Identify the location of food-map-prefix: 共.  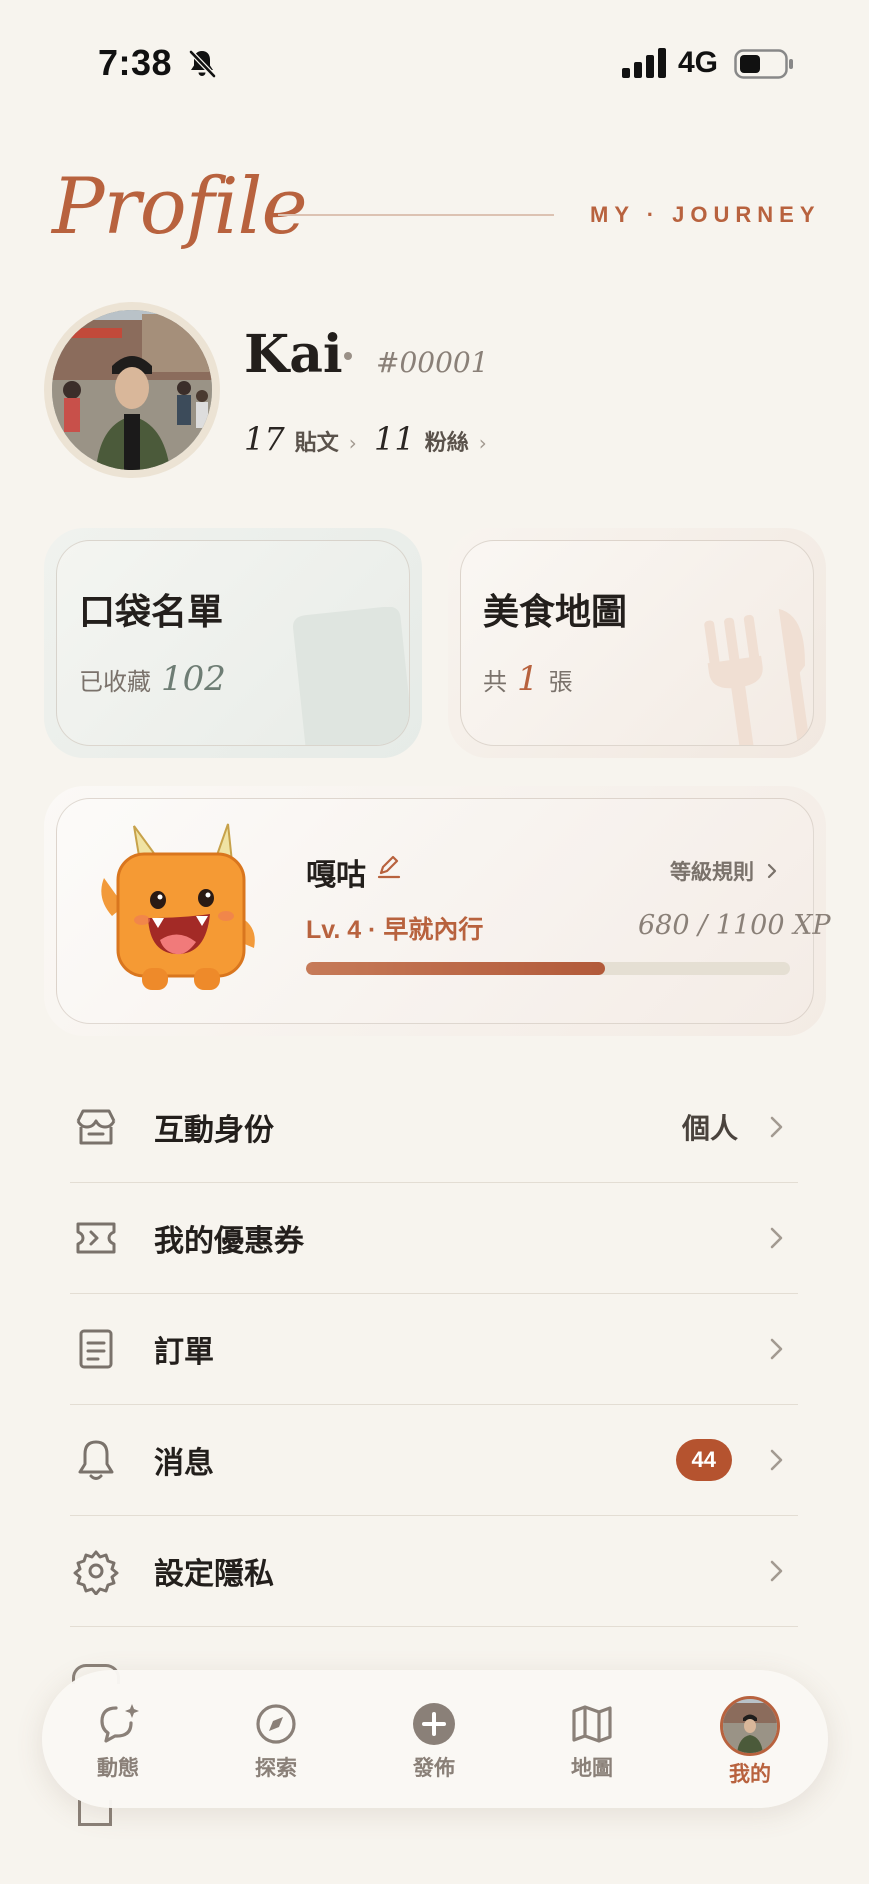
(495, 682).